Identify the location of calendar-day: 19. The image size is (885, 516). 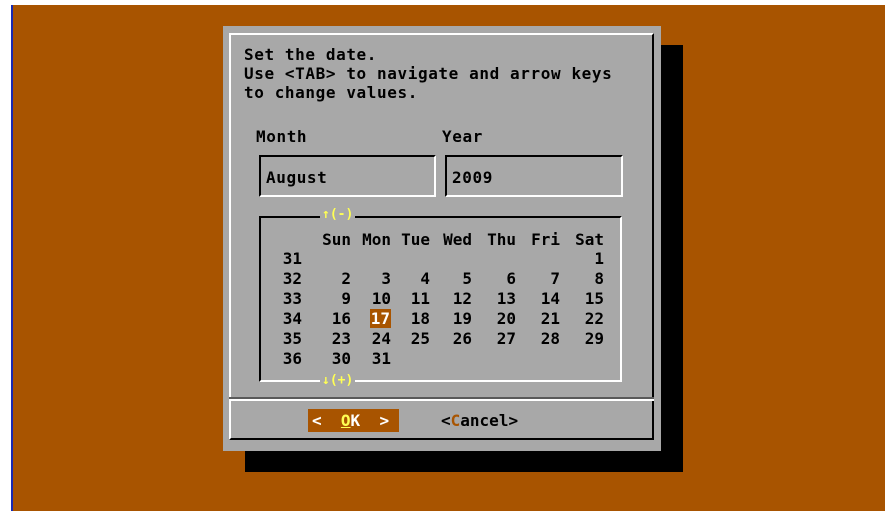
(451, 319).